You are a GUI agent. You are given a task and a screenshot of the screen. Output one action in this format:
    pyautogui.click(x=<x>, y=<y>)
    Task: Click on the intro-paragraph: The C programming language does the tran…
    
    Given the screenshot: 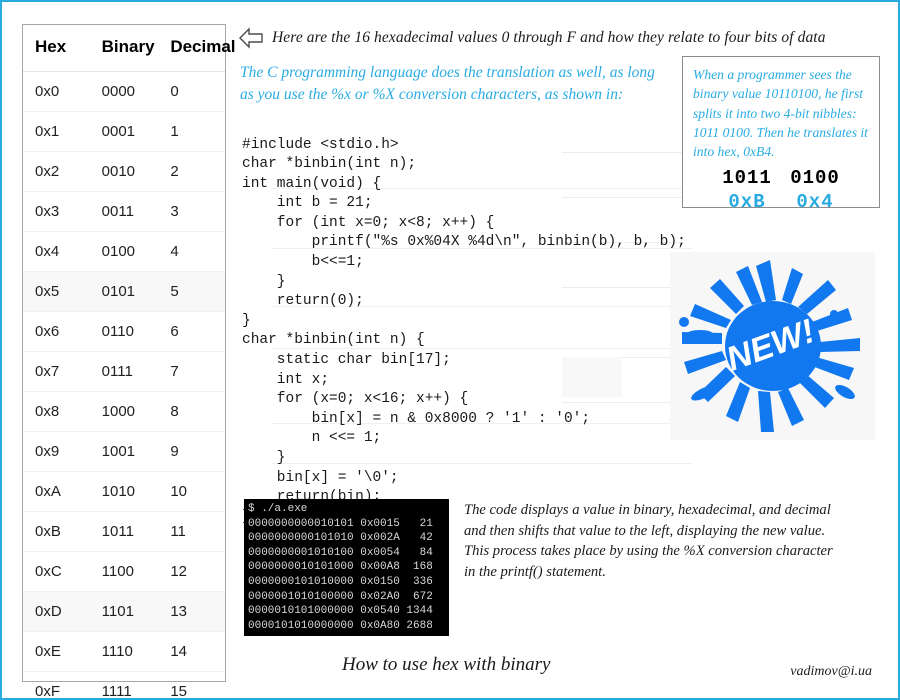 What is the action you would take?
    pyautogui.click(x=450, y=84)
    